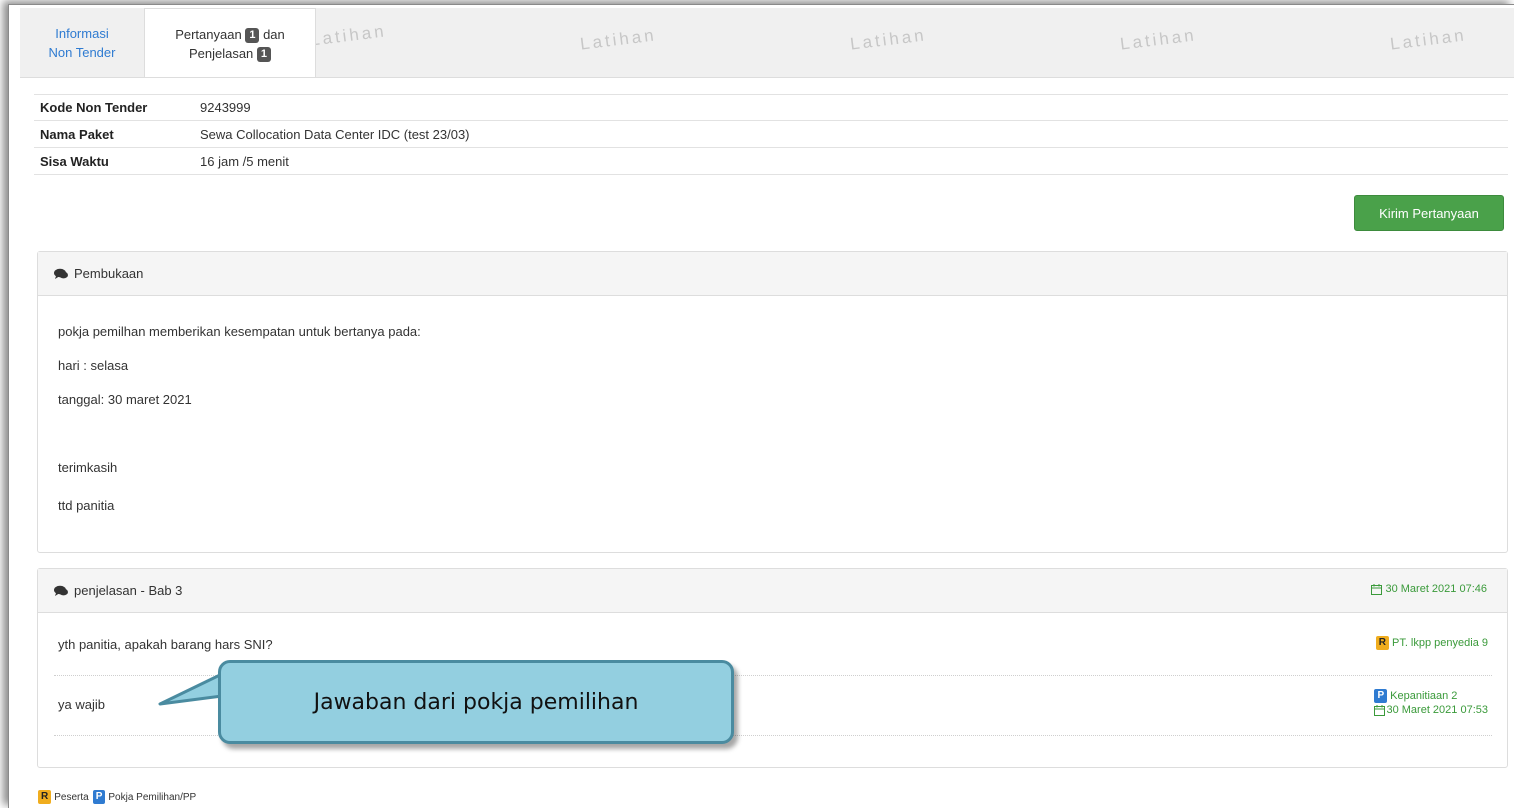  What do you see at coordinates (152, 797) in the screenshot?
I see `legend-p-label: Pokja Pemilihan/PP` at bounding box center [152, 797].